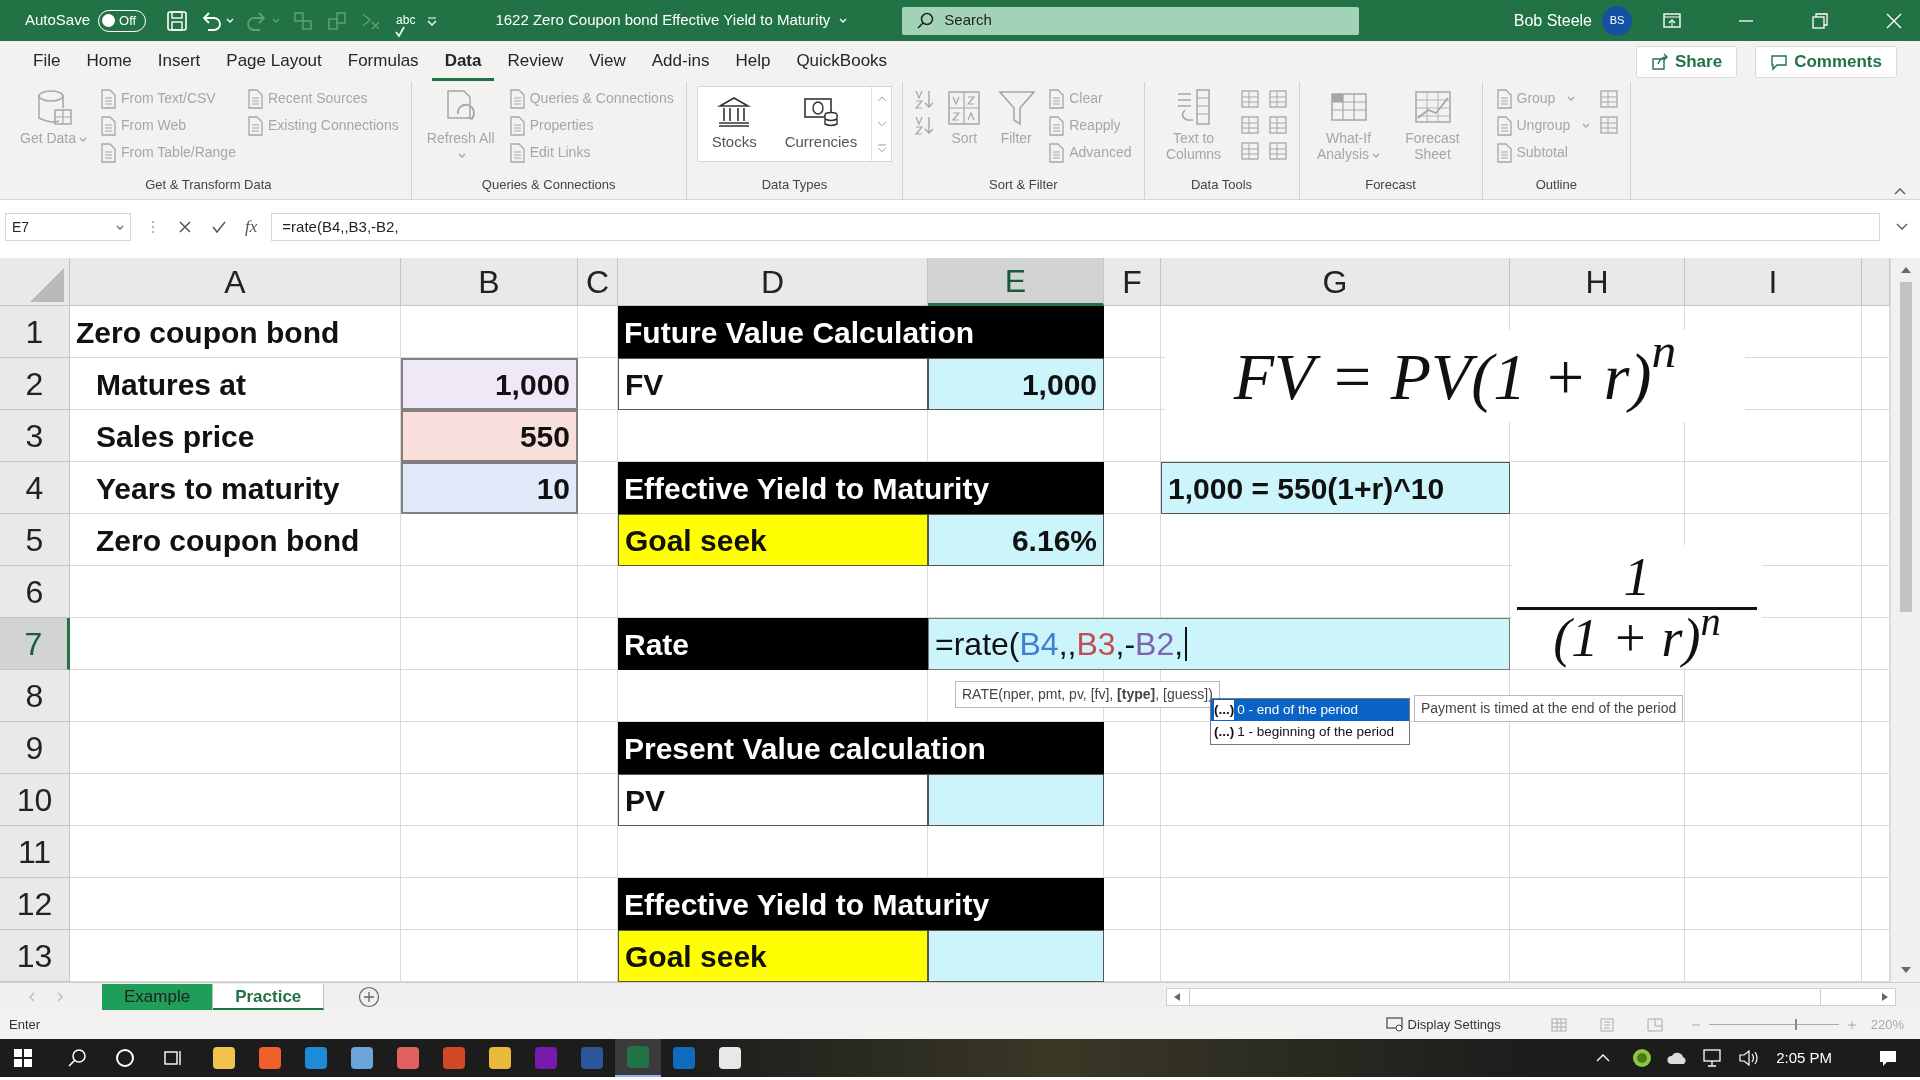 The height and width of the screenshot is (1080, 1920). Describe the element at coordinates (1677, 1058) in the screenshot. I see `cloud-icon` at that location.